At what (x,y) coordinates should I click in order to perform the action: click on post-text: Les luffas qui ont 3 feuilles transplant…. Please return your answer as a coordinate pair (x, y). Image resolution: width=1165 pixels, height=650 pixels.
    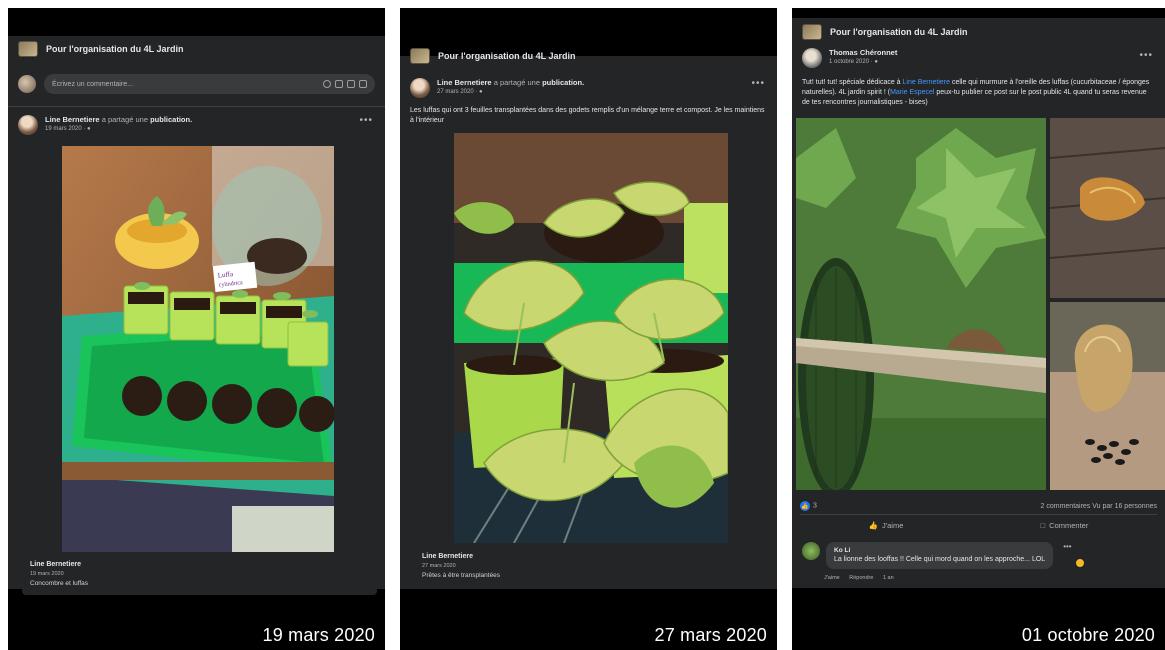
    Looking at the image, I should click on (587, 115).